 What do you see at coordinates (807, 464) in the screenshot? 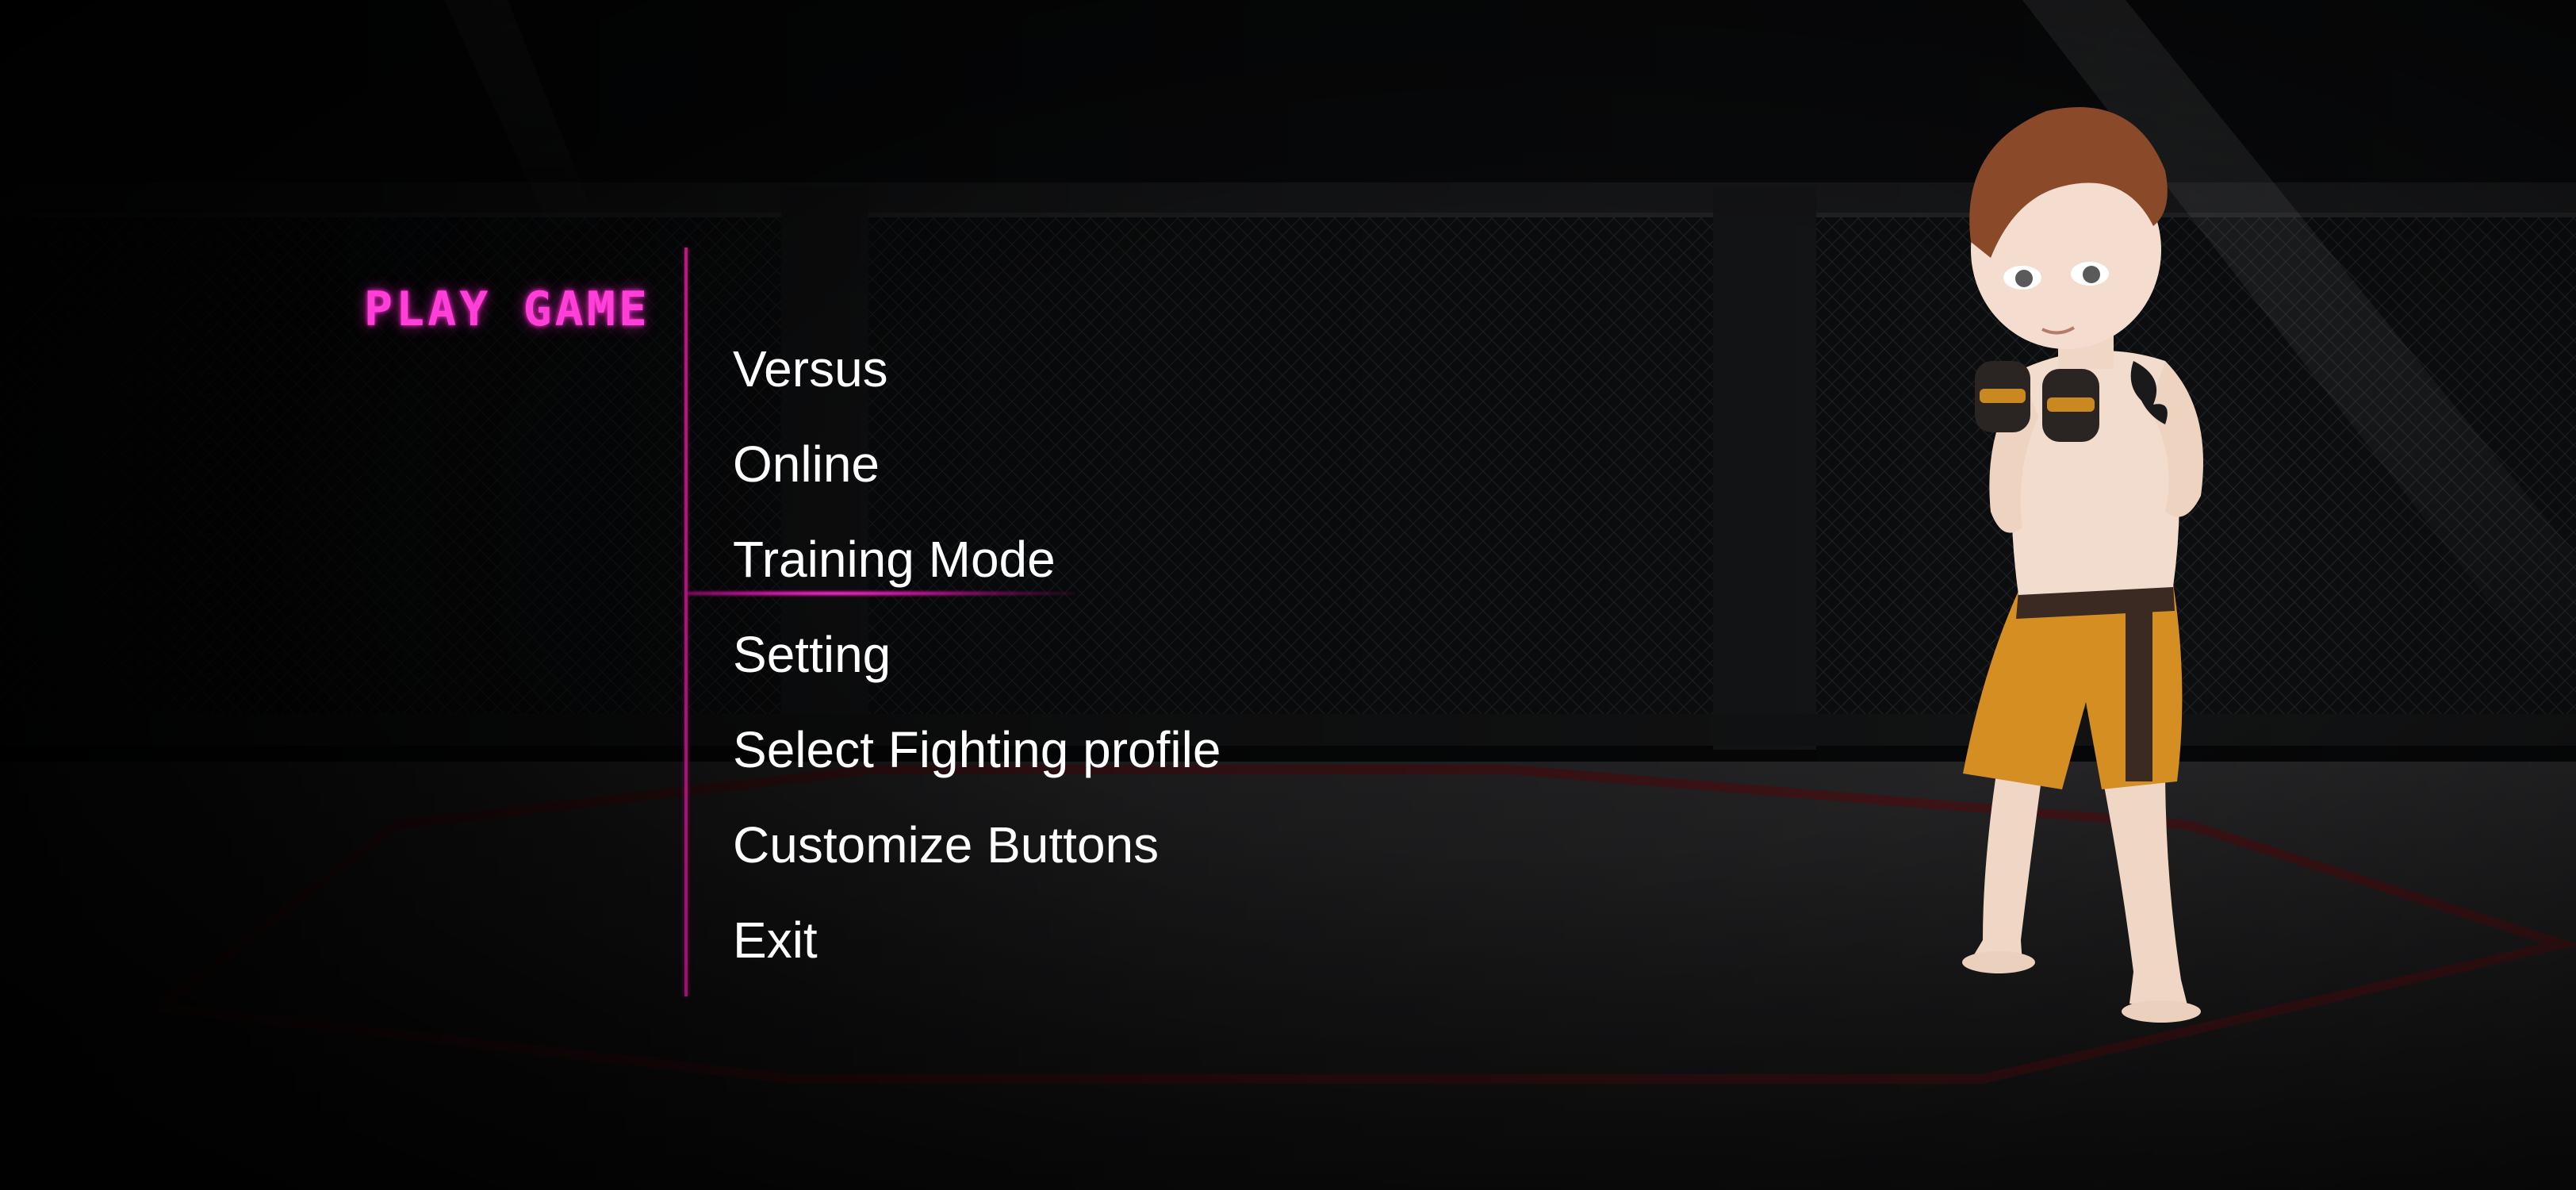
I see `menu-item-online: Online` at bounding box center [807, 464].